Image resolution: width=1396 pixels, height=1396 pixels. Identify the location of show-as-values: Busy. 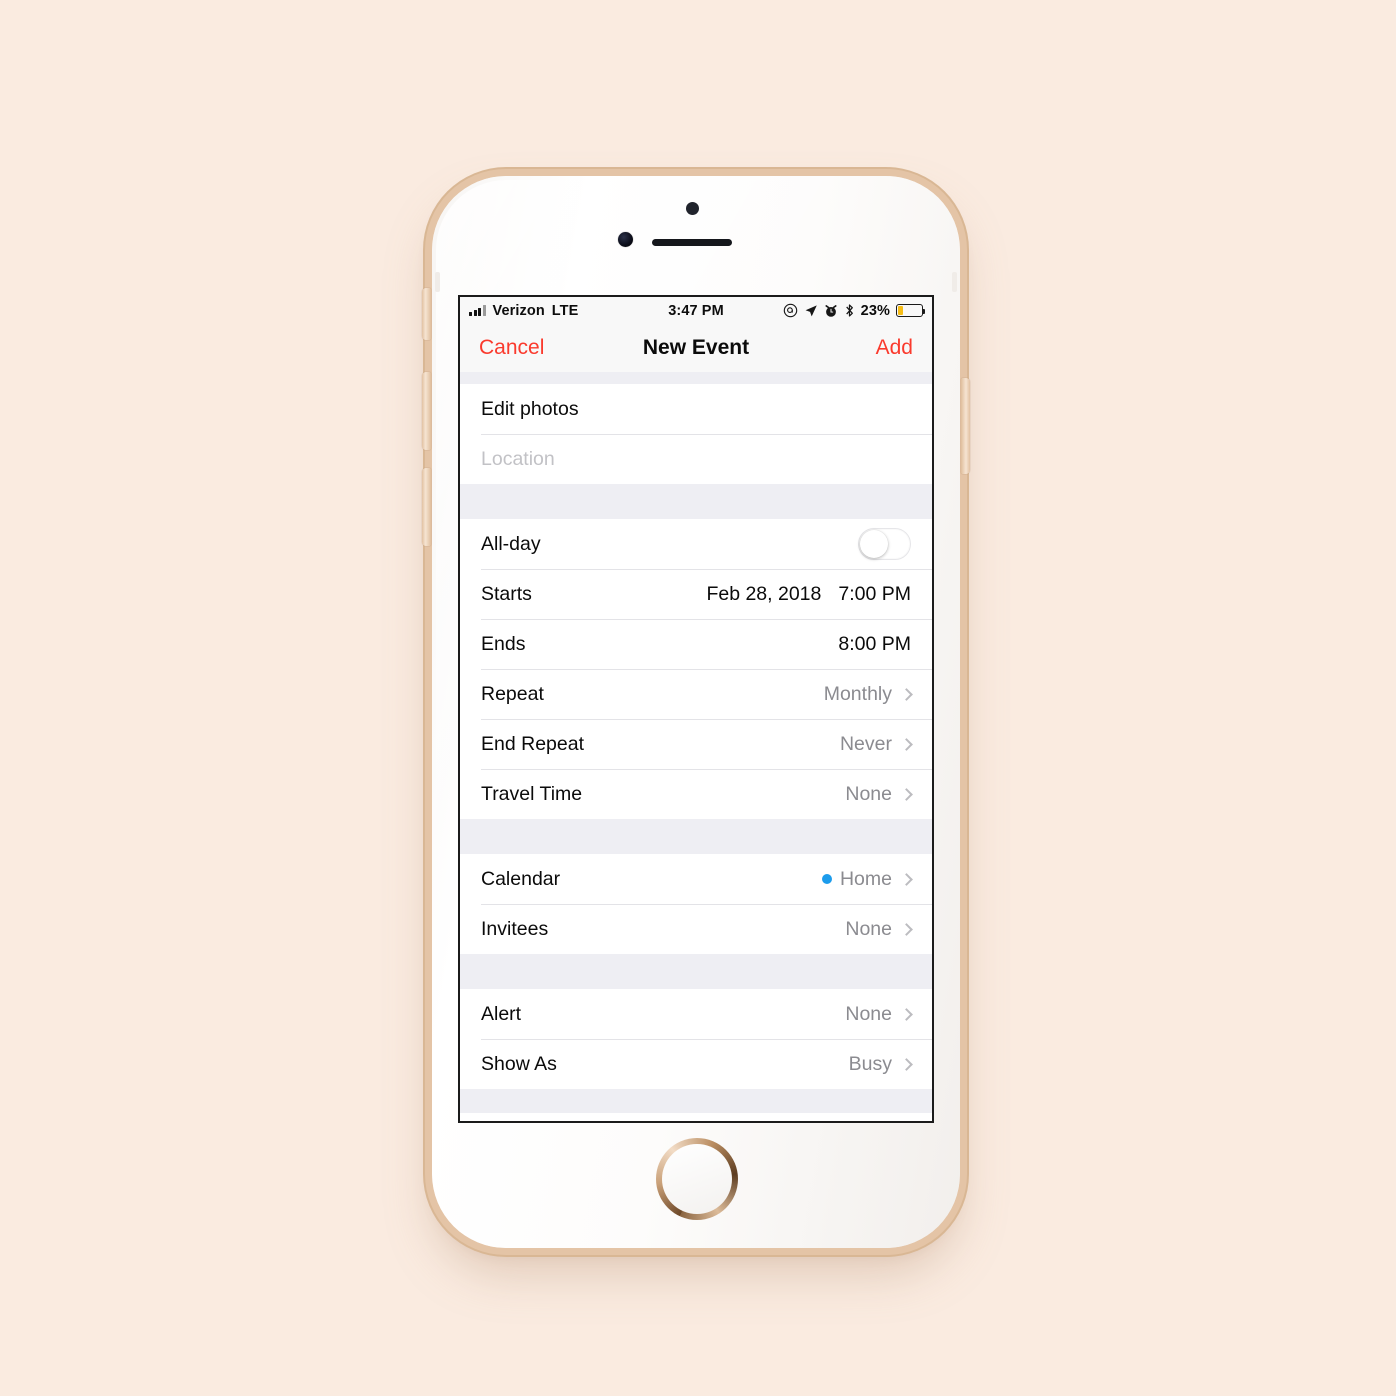
(880, 1064).